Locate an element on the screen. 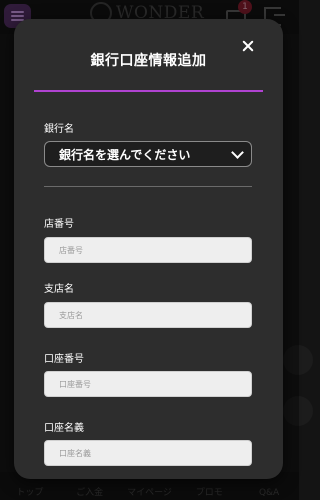 Image resolution: width=320 pixels, height=500 pixels. bank-name-select-value: 銀行名を選んでください is located at coordinates (125, 154).